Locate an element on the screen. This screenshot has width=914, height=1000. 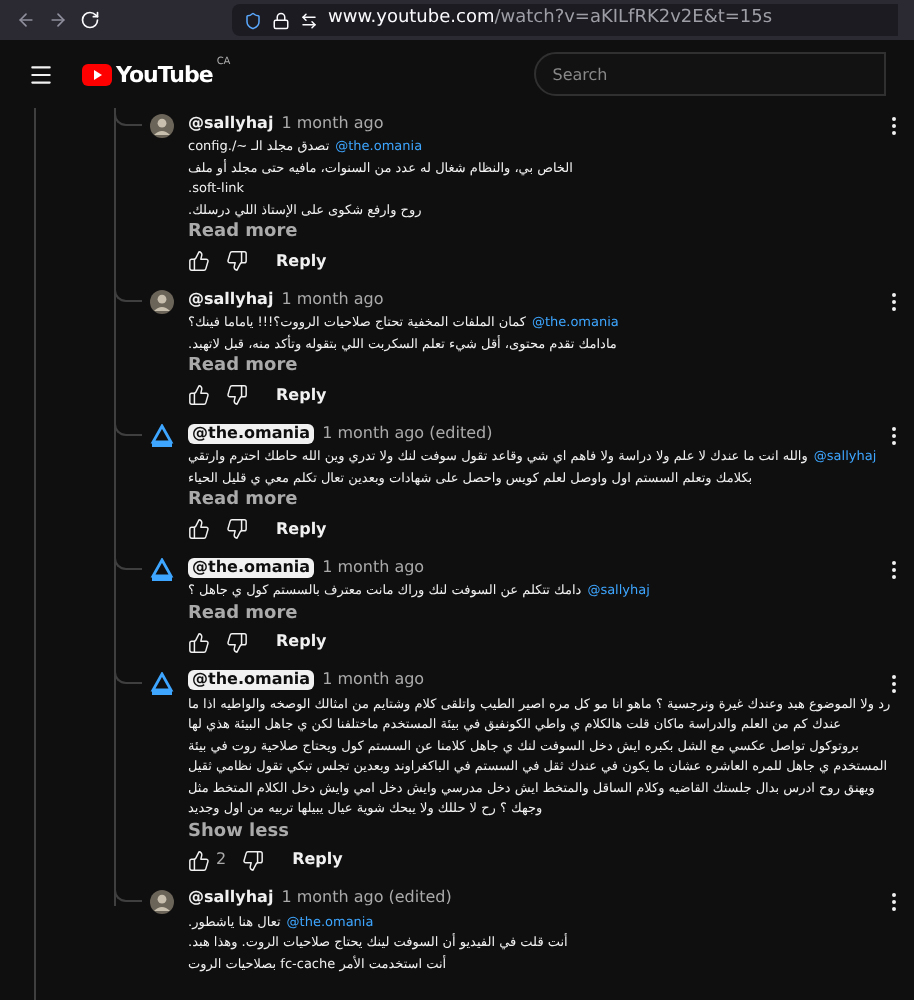
back-icon is located at coordinates (26, 20).